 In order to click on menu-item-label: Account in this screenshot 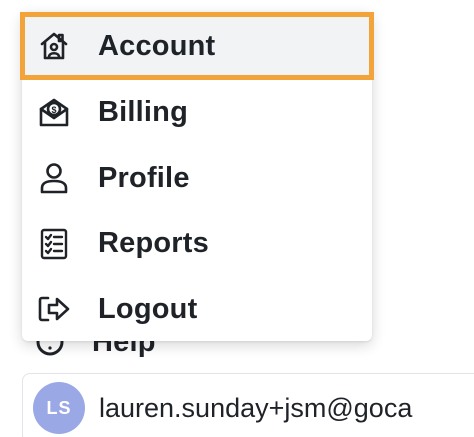, I will do `click(157, 45)`.